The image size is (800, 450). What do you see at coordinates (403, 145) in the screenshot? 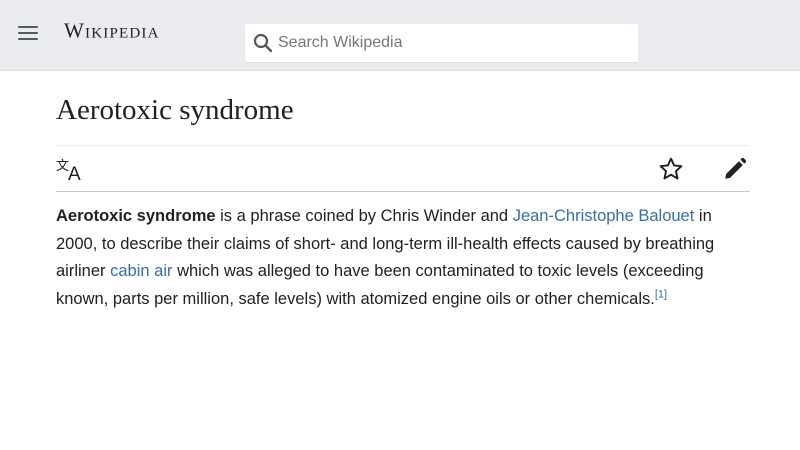
I see `title-divider` at bounding box center [403, 145].